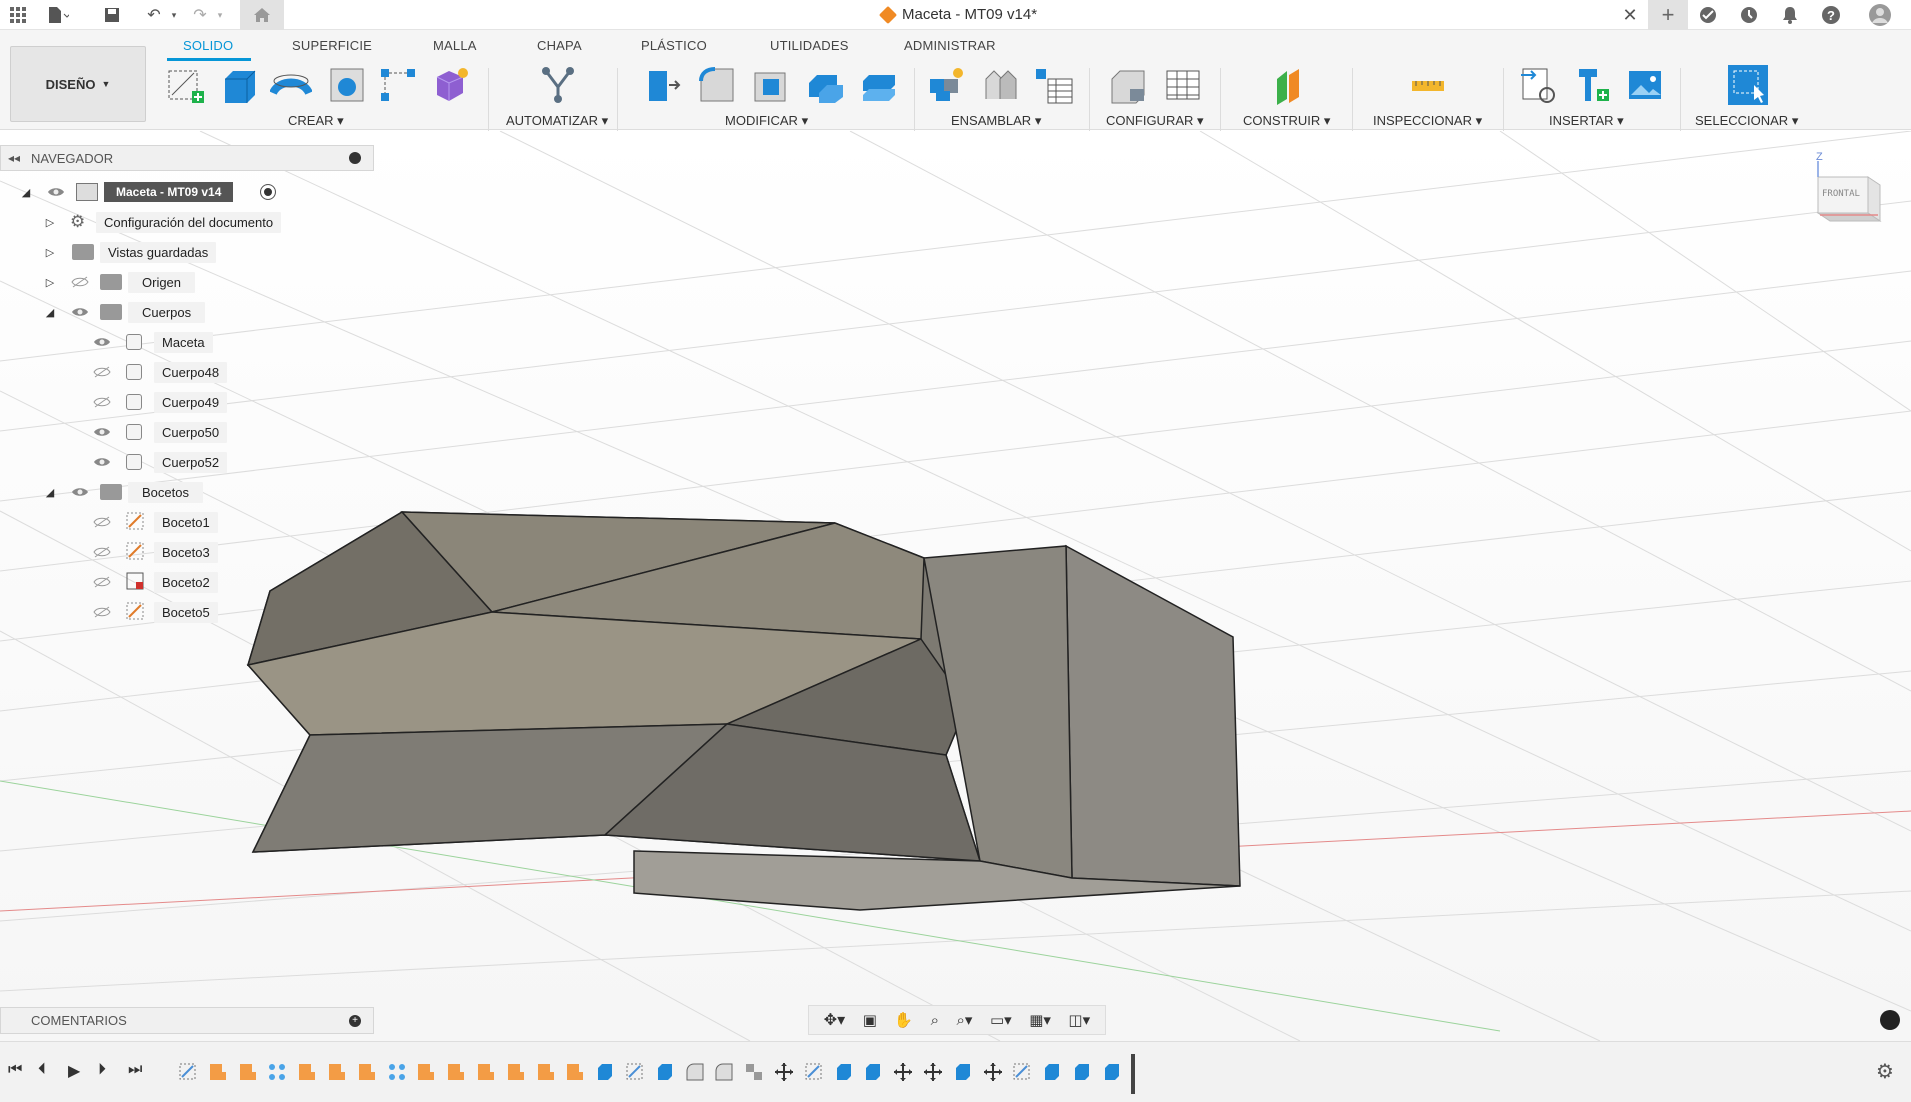 This screenshot has height=1102, width=1911. Describe the element at coordinates (355, 1021) in the screenshot. I see `add-comment-icon: +` at that location.